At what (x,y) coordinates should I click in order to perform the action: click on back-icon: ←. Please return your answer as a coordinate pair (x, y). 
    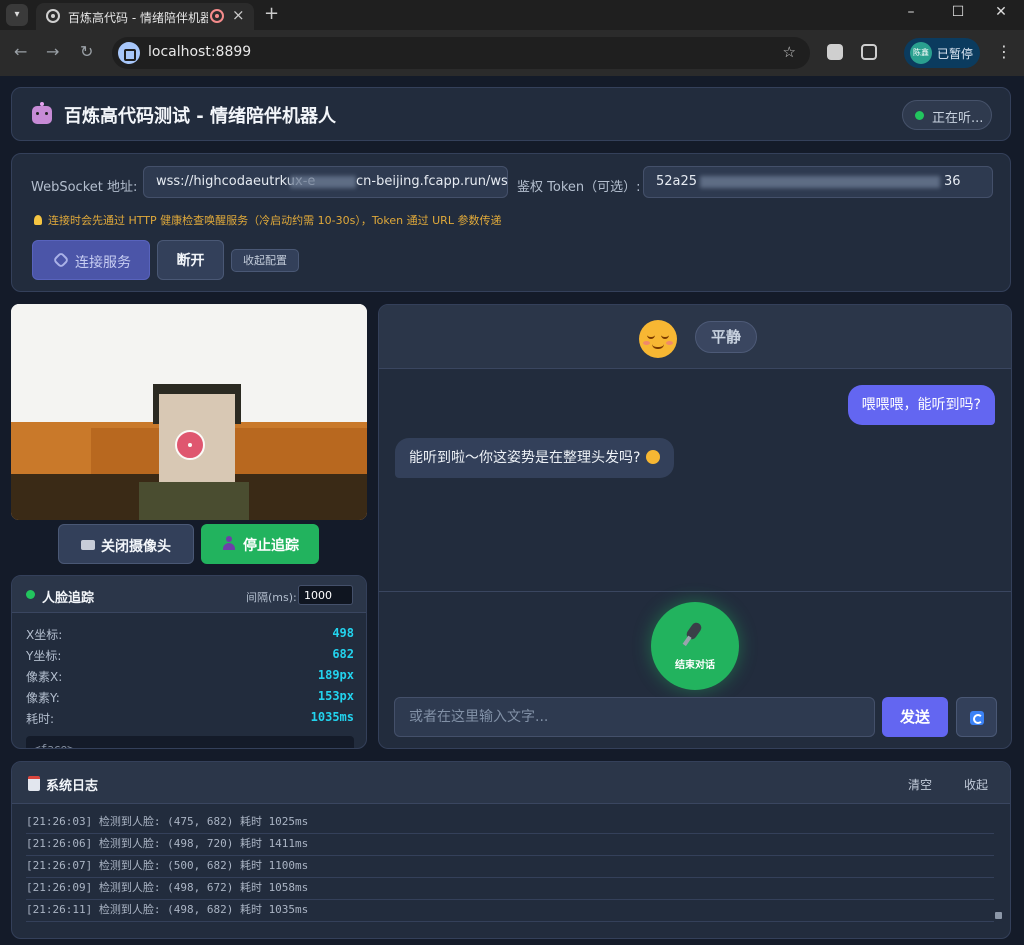
    Looking at the image, I should click on (20, 51).